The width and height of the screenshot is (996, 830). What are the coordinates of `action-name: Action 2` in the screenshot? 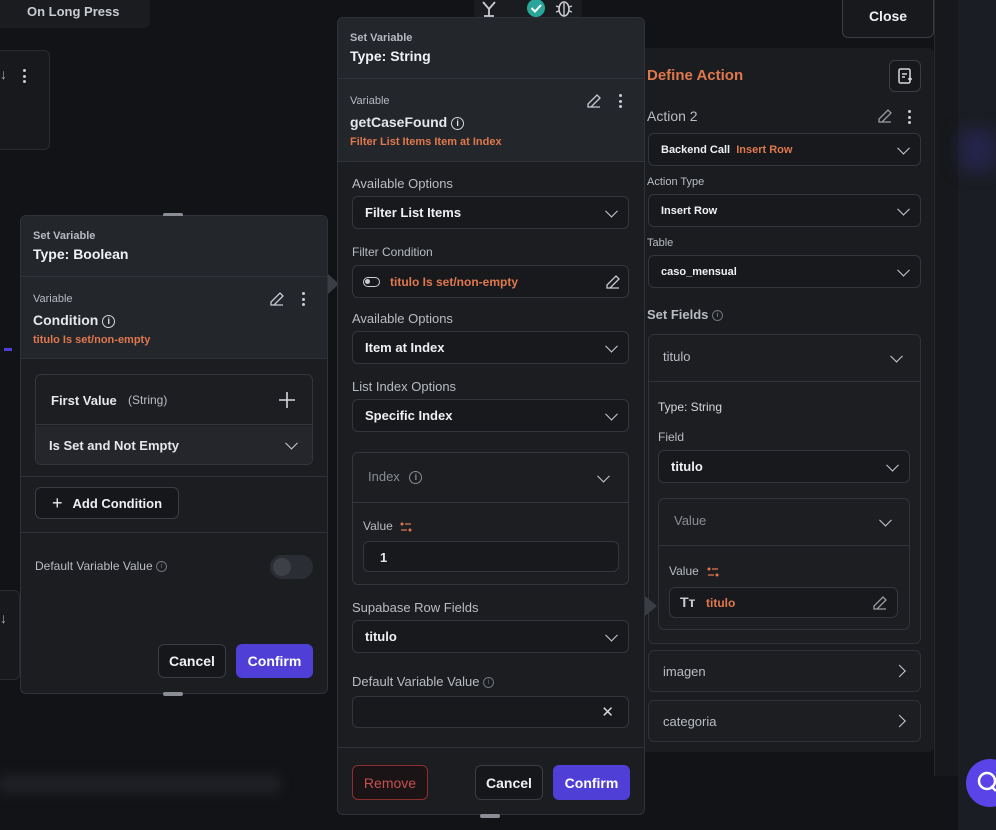 It's located at (672, 116).